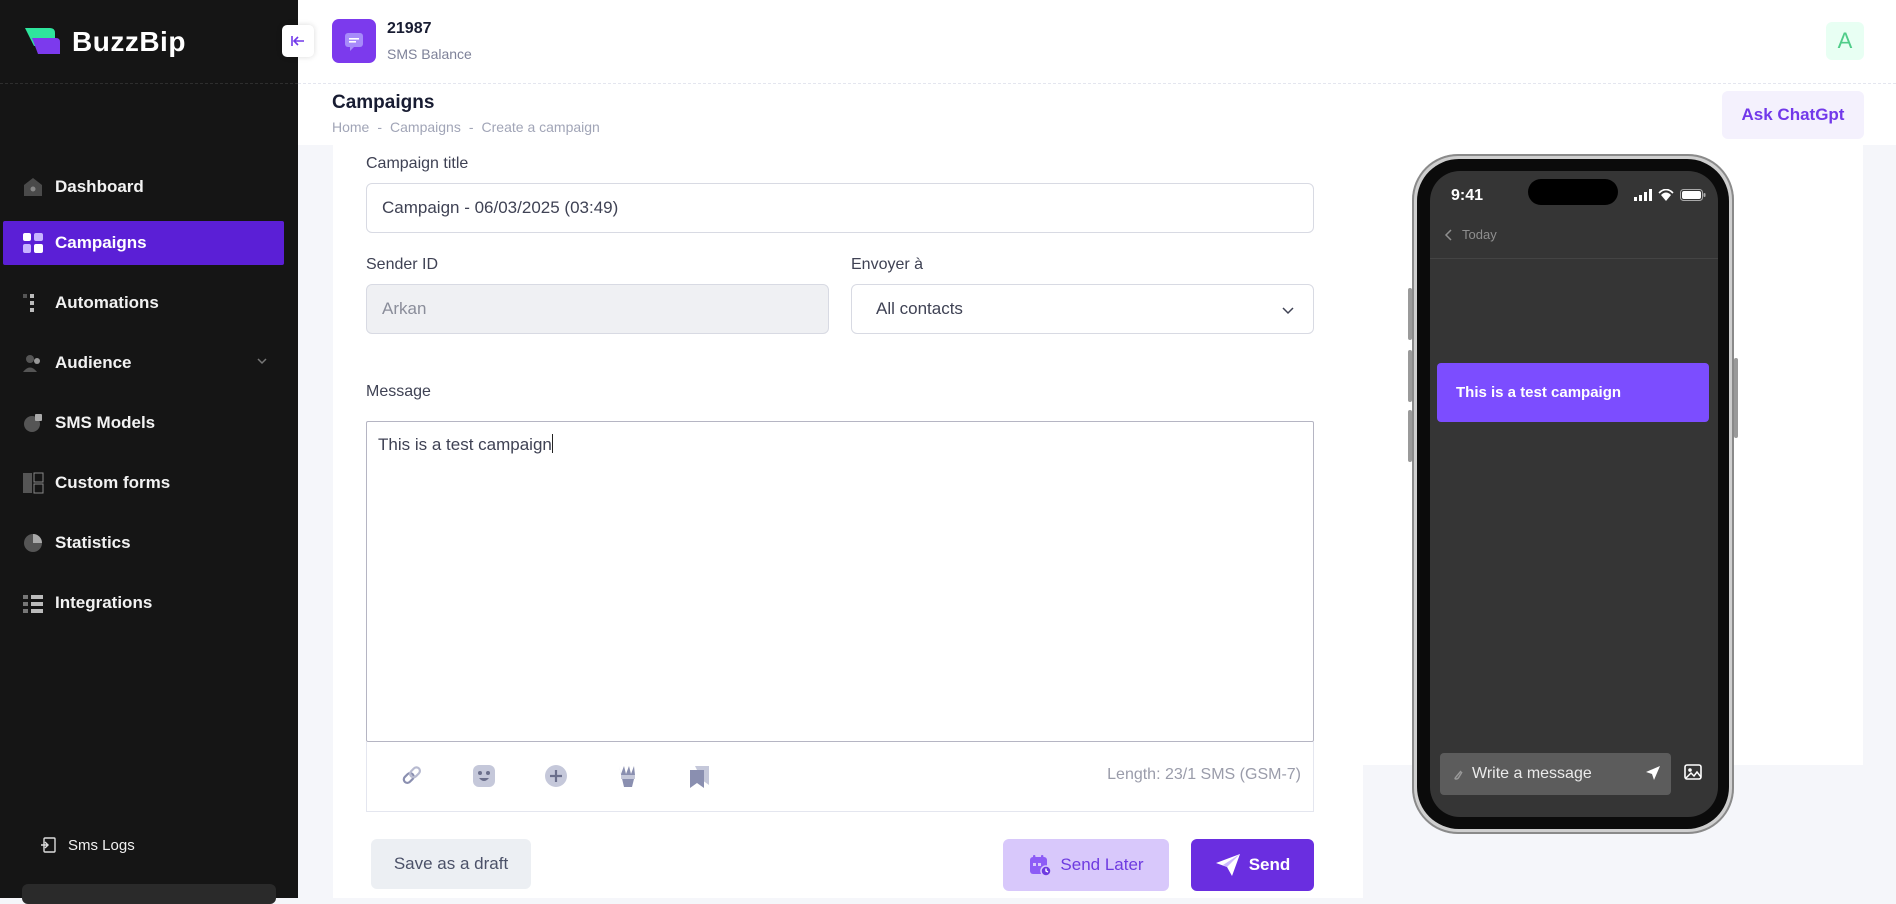 Image resolution: width=1896 pixels, height=904 pixels. What do you see at coordinates (1448, 234) in the screenshot?
I see `chevron-left-icon` at bounding box center [1448, 234].